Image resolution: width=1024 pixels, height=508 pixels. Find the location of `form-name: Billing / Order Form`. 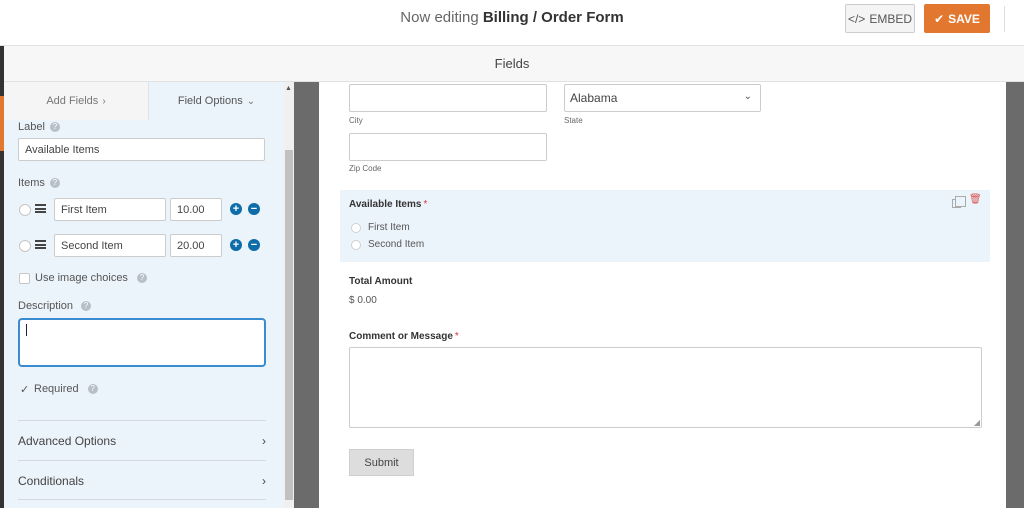

form-name: Billing / Order Form is located at coordinates (553, 17).